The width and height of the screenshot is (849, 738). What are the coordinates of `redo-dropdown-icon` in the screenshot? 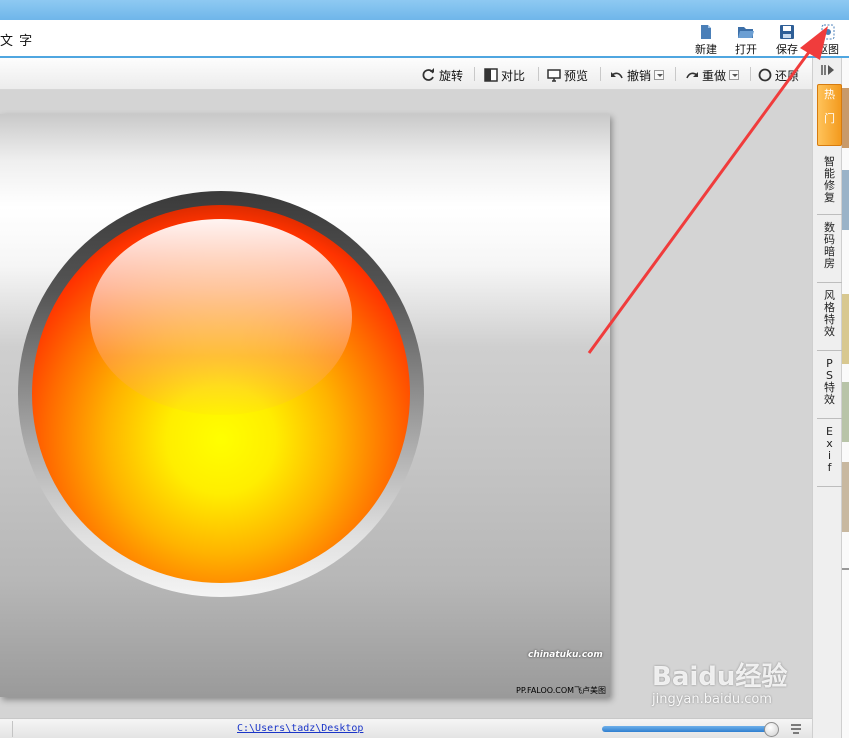 It's located at (734, 75).